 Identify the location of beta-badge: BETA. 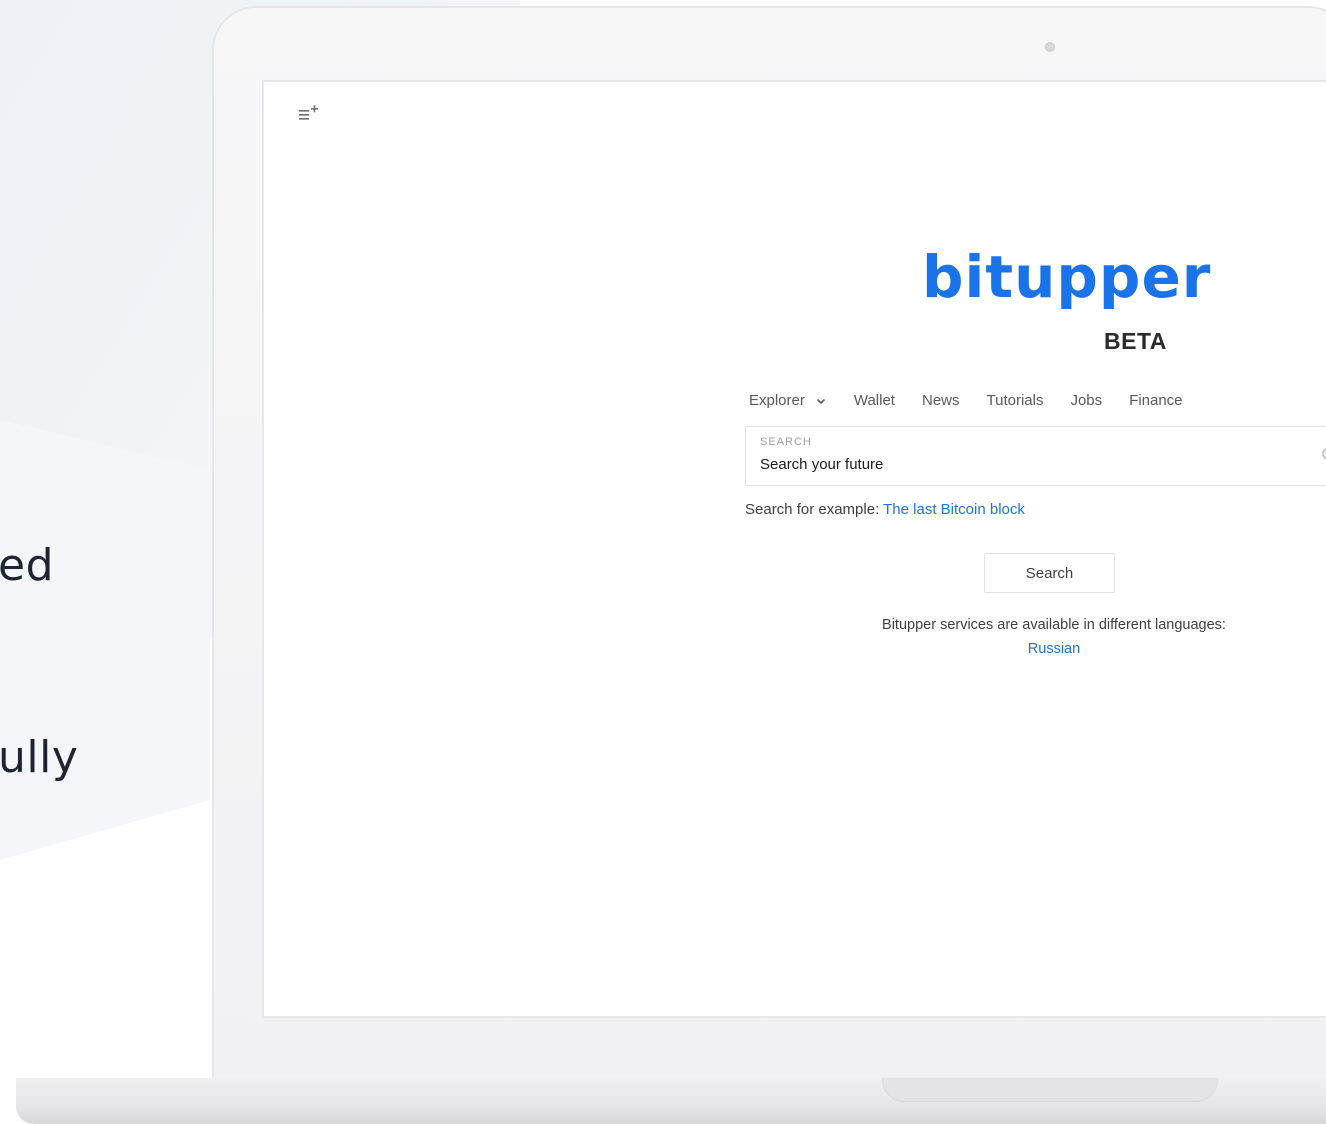
(1135, 341).